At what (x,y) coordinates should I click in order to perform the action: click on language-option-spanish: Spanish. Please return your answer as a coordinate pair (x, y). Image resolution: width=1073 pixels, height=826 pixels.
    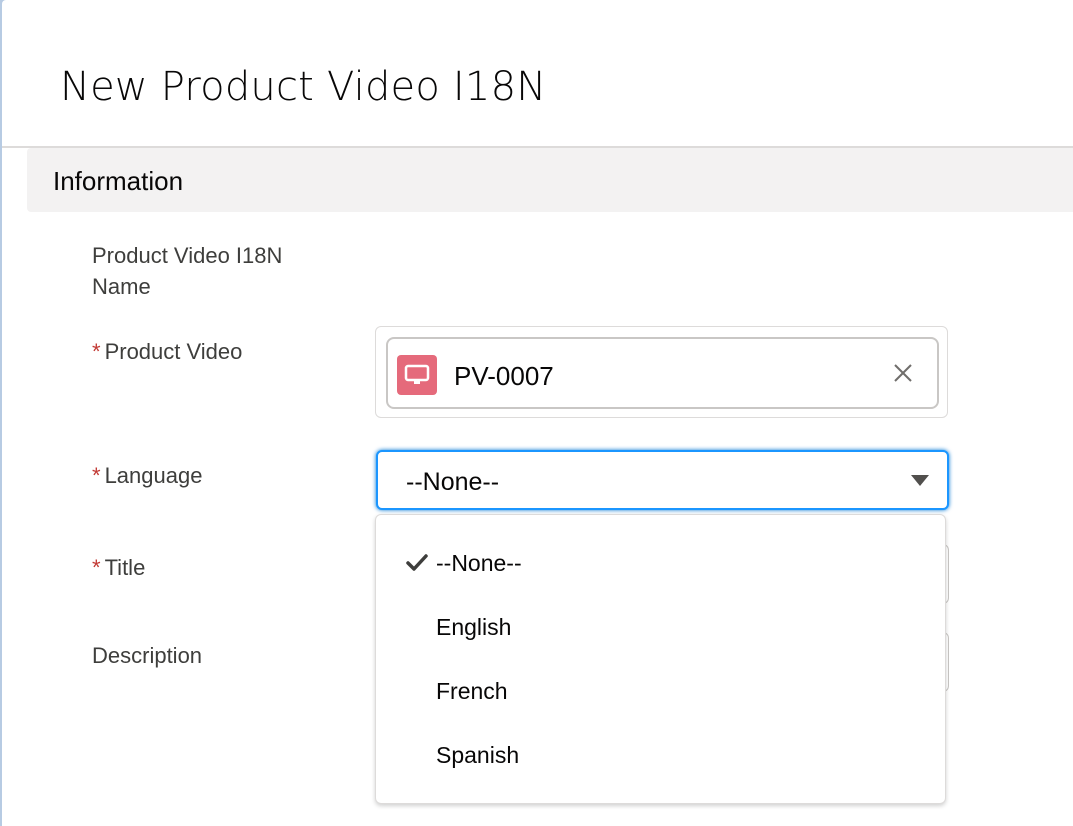
    Looking at the image, I should click on (660, 756).